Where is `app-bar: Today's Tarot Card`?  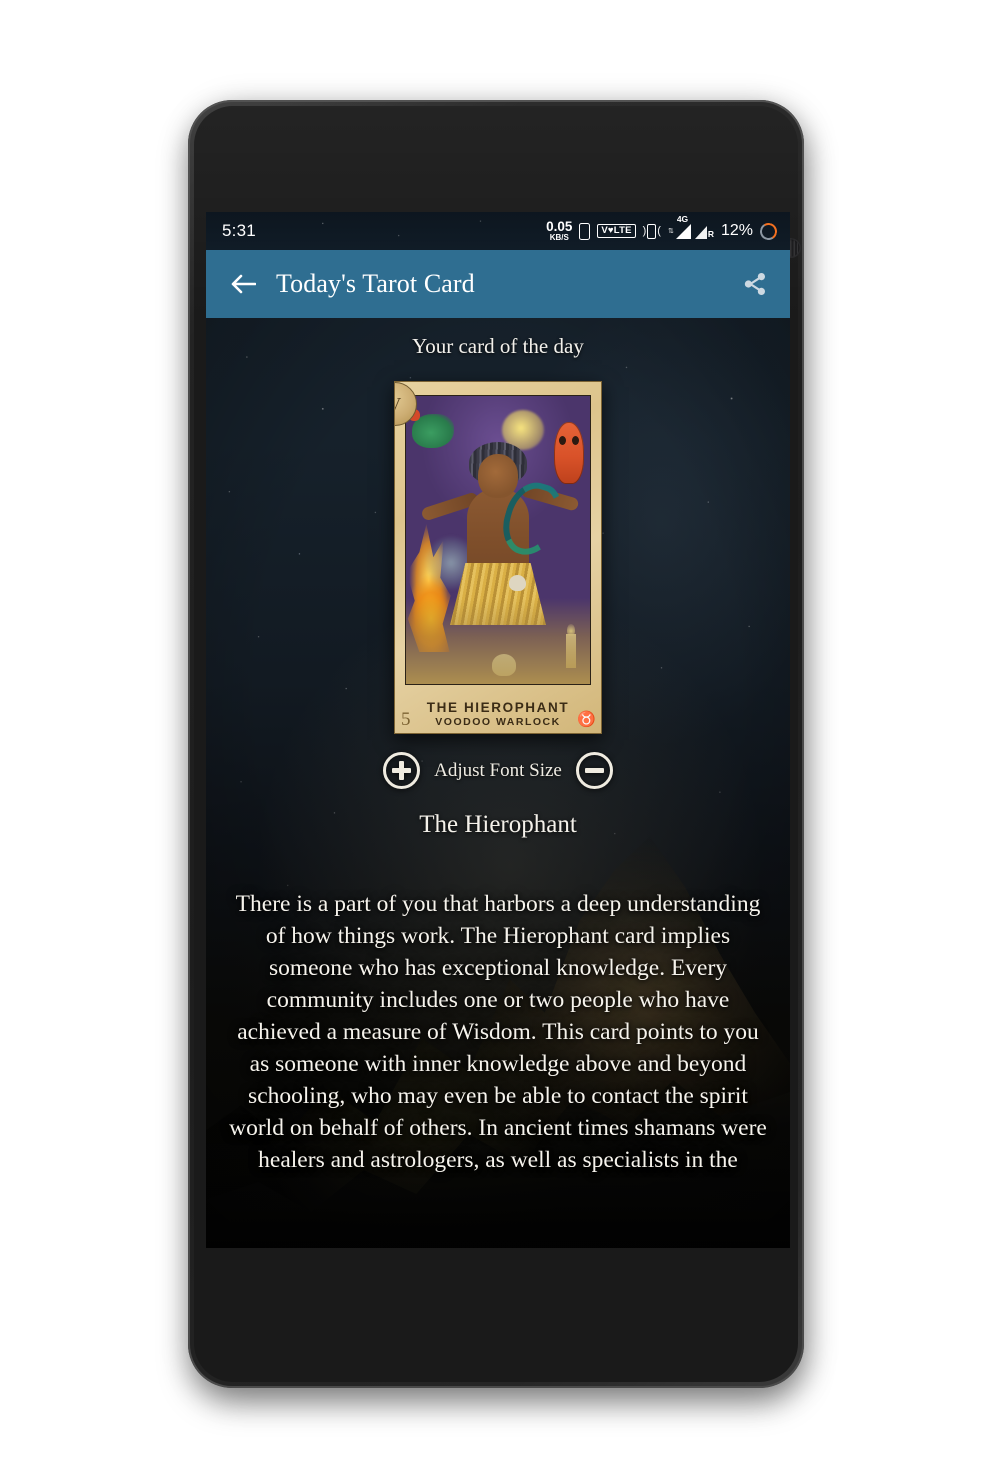
app-bar: Today's Tarot Card is located at coordinates (498, 284).